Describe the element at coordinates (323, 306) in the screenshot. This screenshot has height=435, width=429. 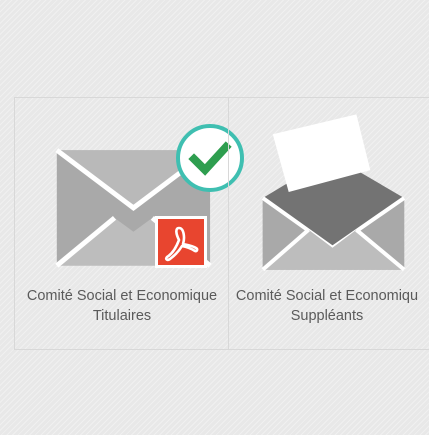
I see `tile-label-suppleants: Comité Social et Economiqu Suppléants` at that location.